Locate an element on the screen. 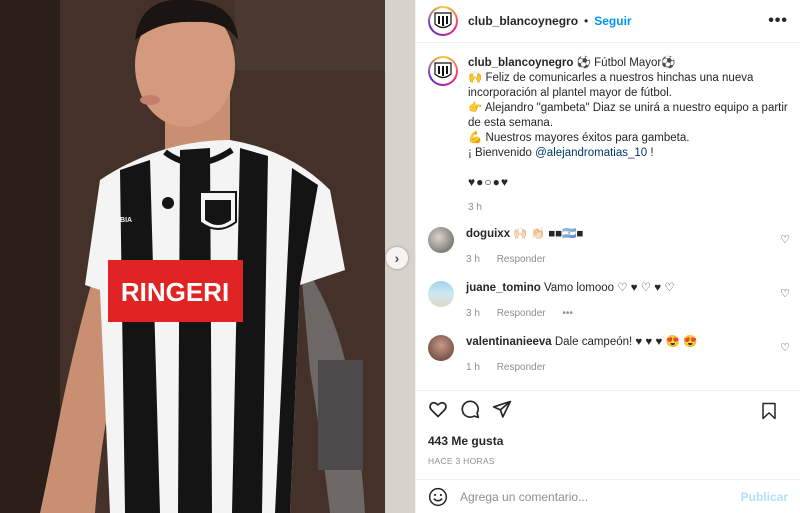  caption-username: club_blancoynegro is located at coordinates (520, 63).